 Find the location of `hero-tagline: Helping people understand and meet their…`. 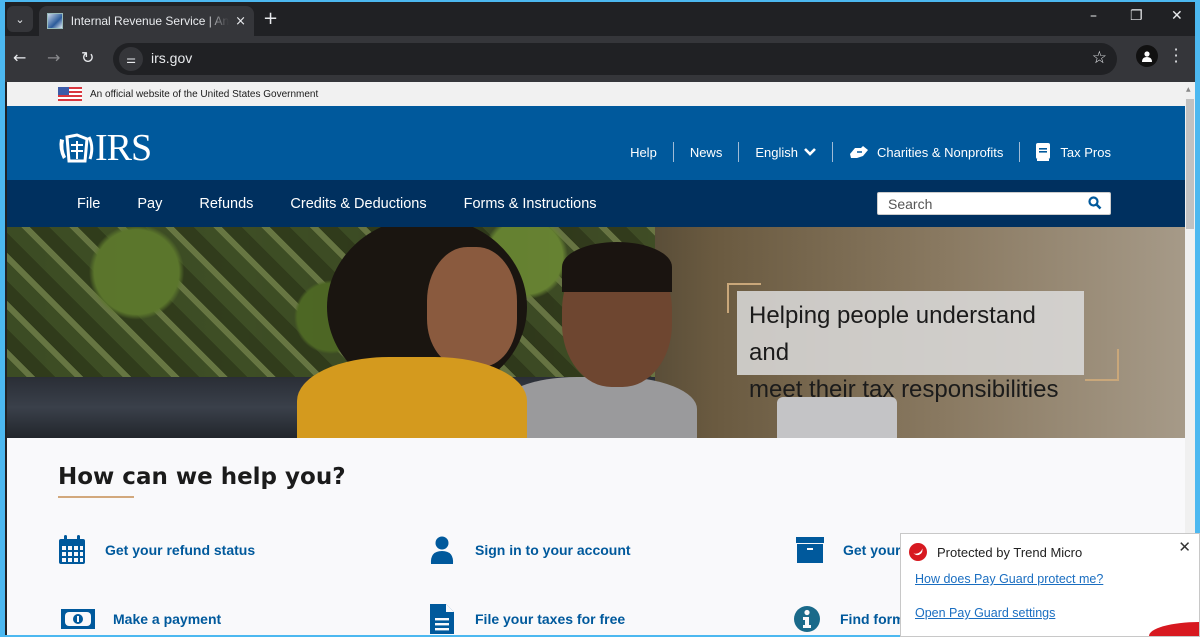

hero-tagline: Helping people understand and meet their… is located at coordinates (910, 347).